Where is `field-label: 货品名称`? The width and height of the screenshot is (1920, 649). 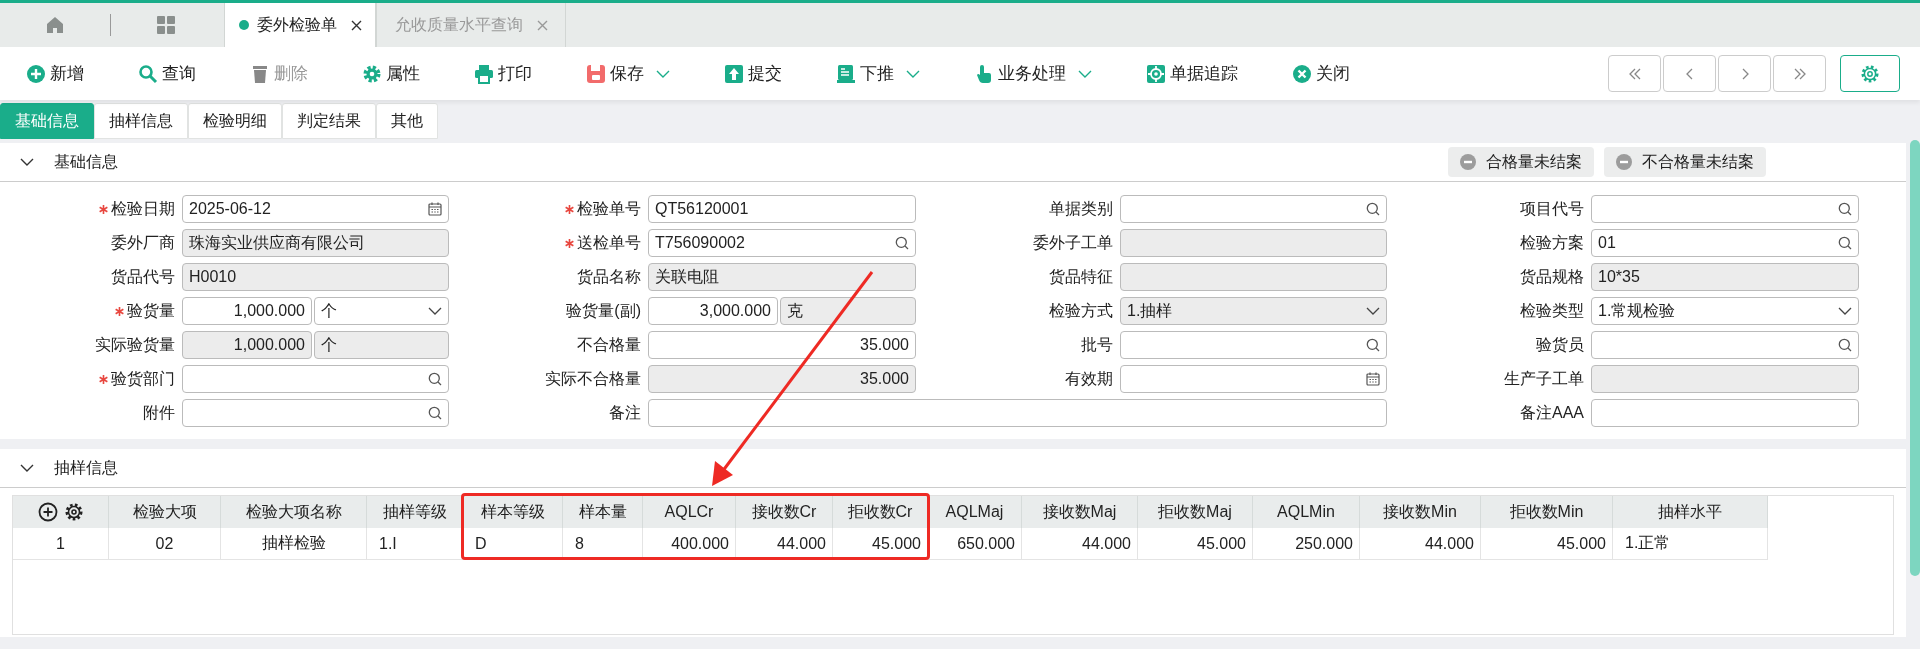 field-label: 货品名称 is located at coordinates (609, 276).